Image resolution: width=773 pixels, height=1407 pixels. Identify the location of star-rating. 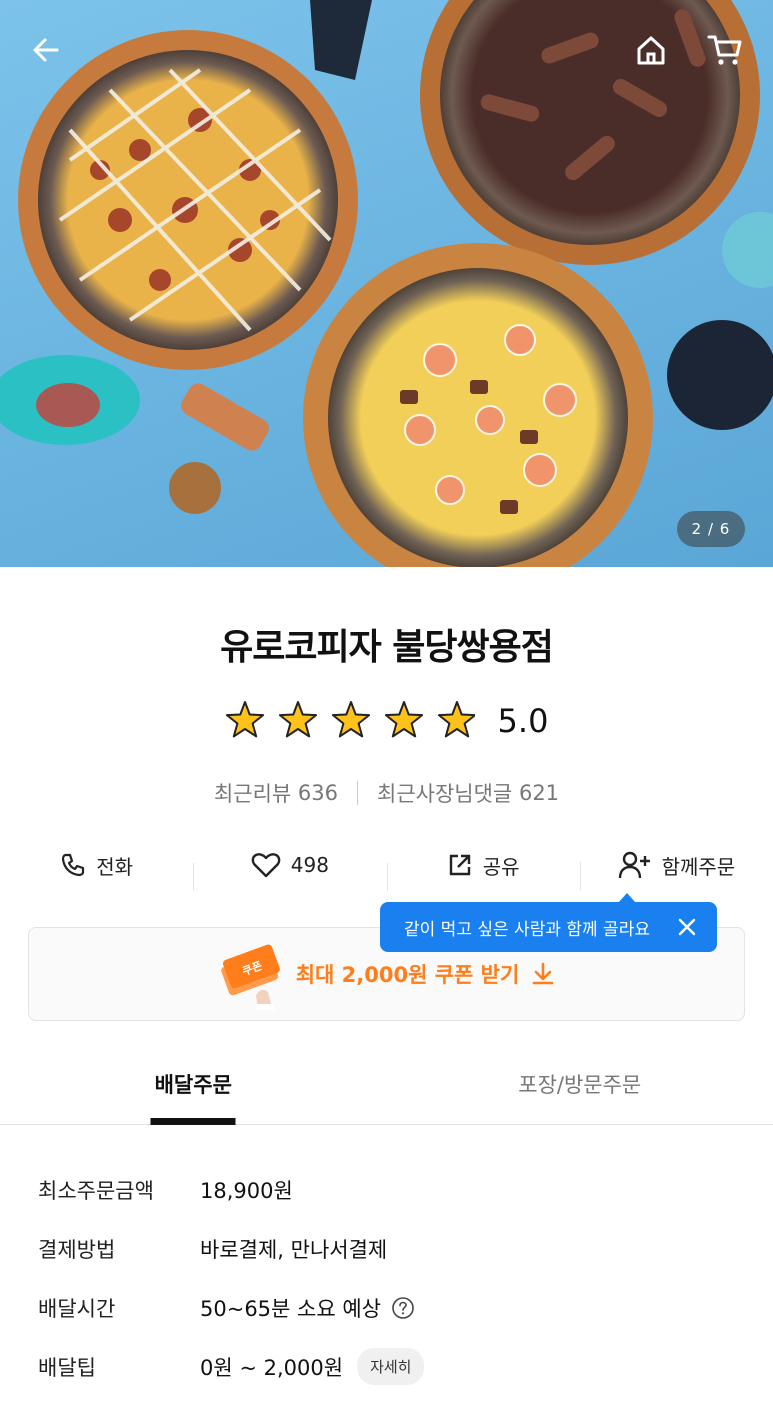
(350, 719).